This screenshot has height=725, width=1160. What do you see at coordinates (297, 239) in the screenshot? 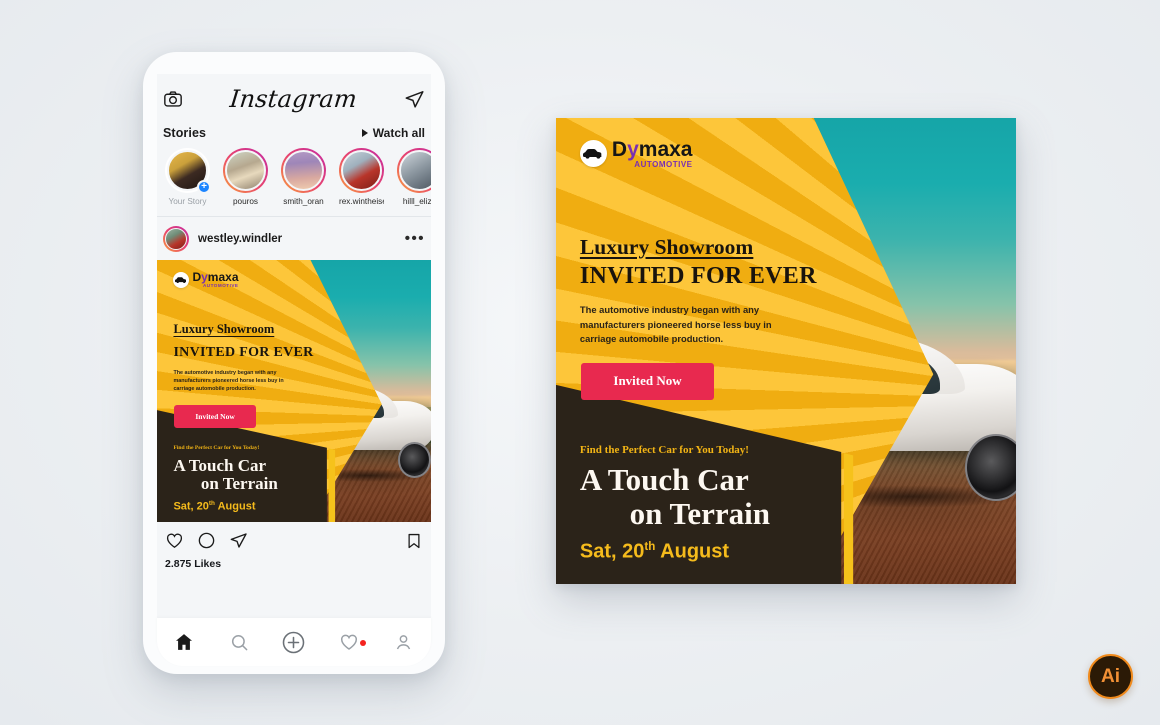
I see `post-author-name: westley.windler` at bounding box center [297, 239].